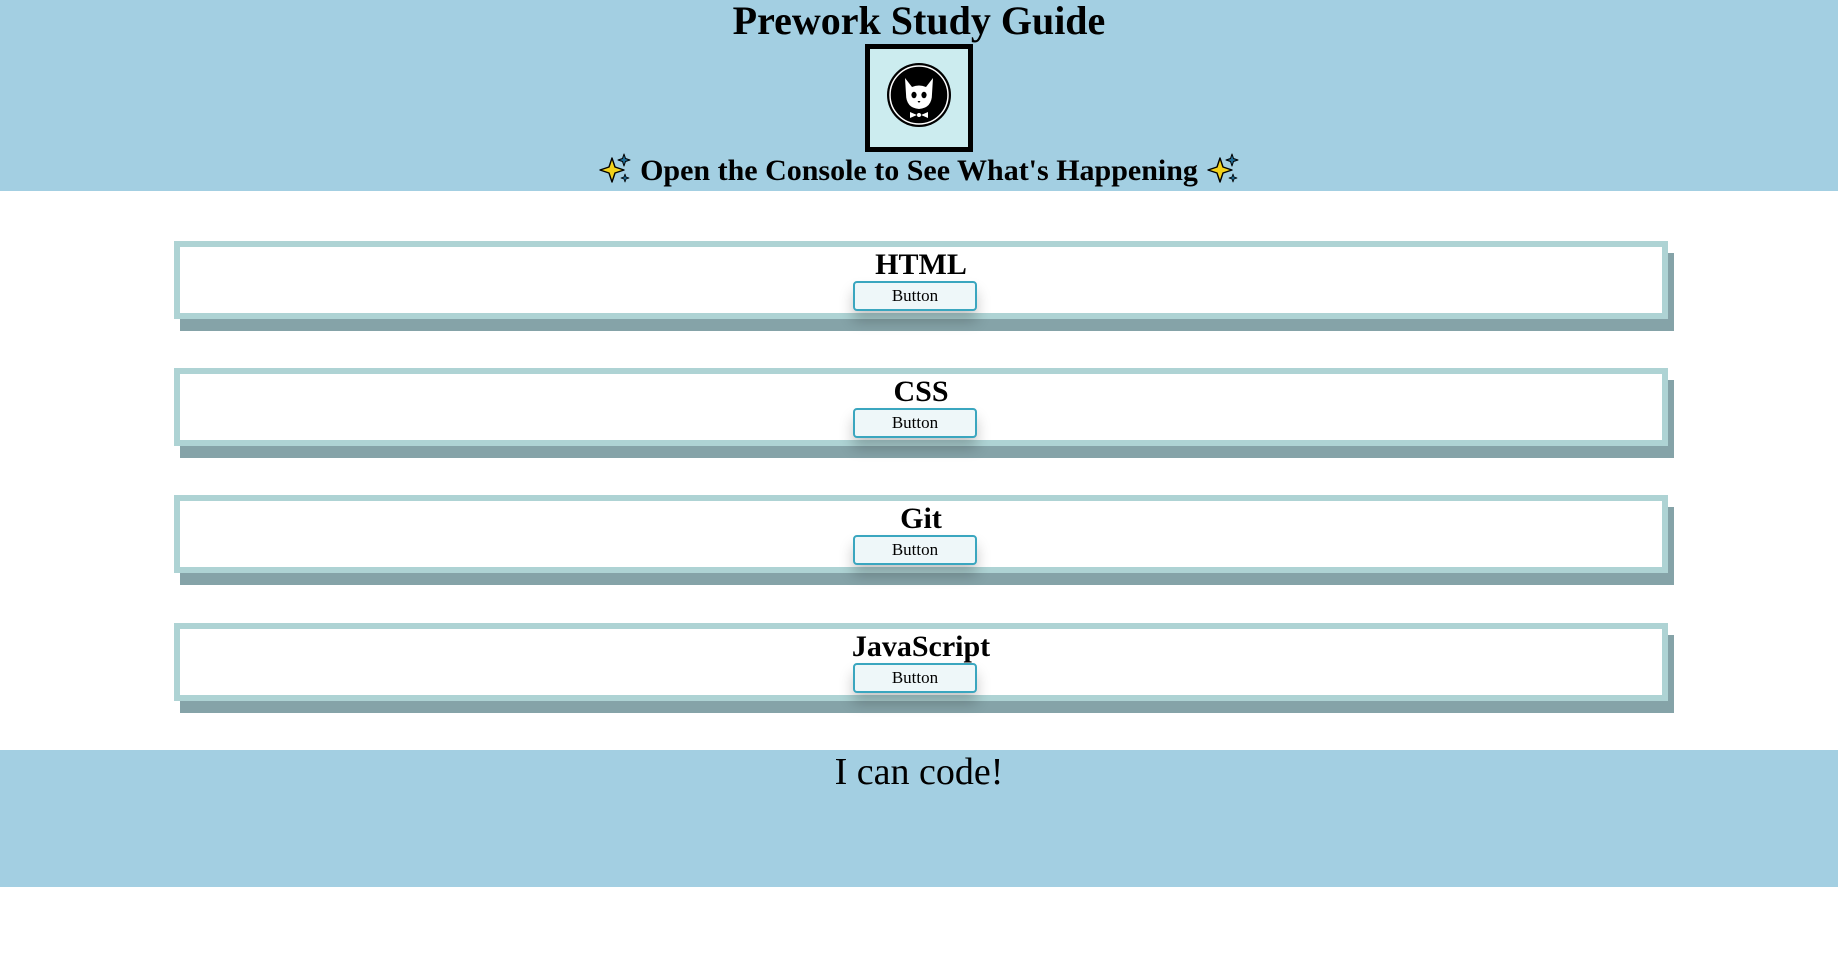 This screenshot has height=968, width=1838. Describe the element at coordinates (921, 264) in the screenshot. I see `topic-title: HTML` at that location.